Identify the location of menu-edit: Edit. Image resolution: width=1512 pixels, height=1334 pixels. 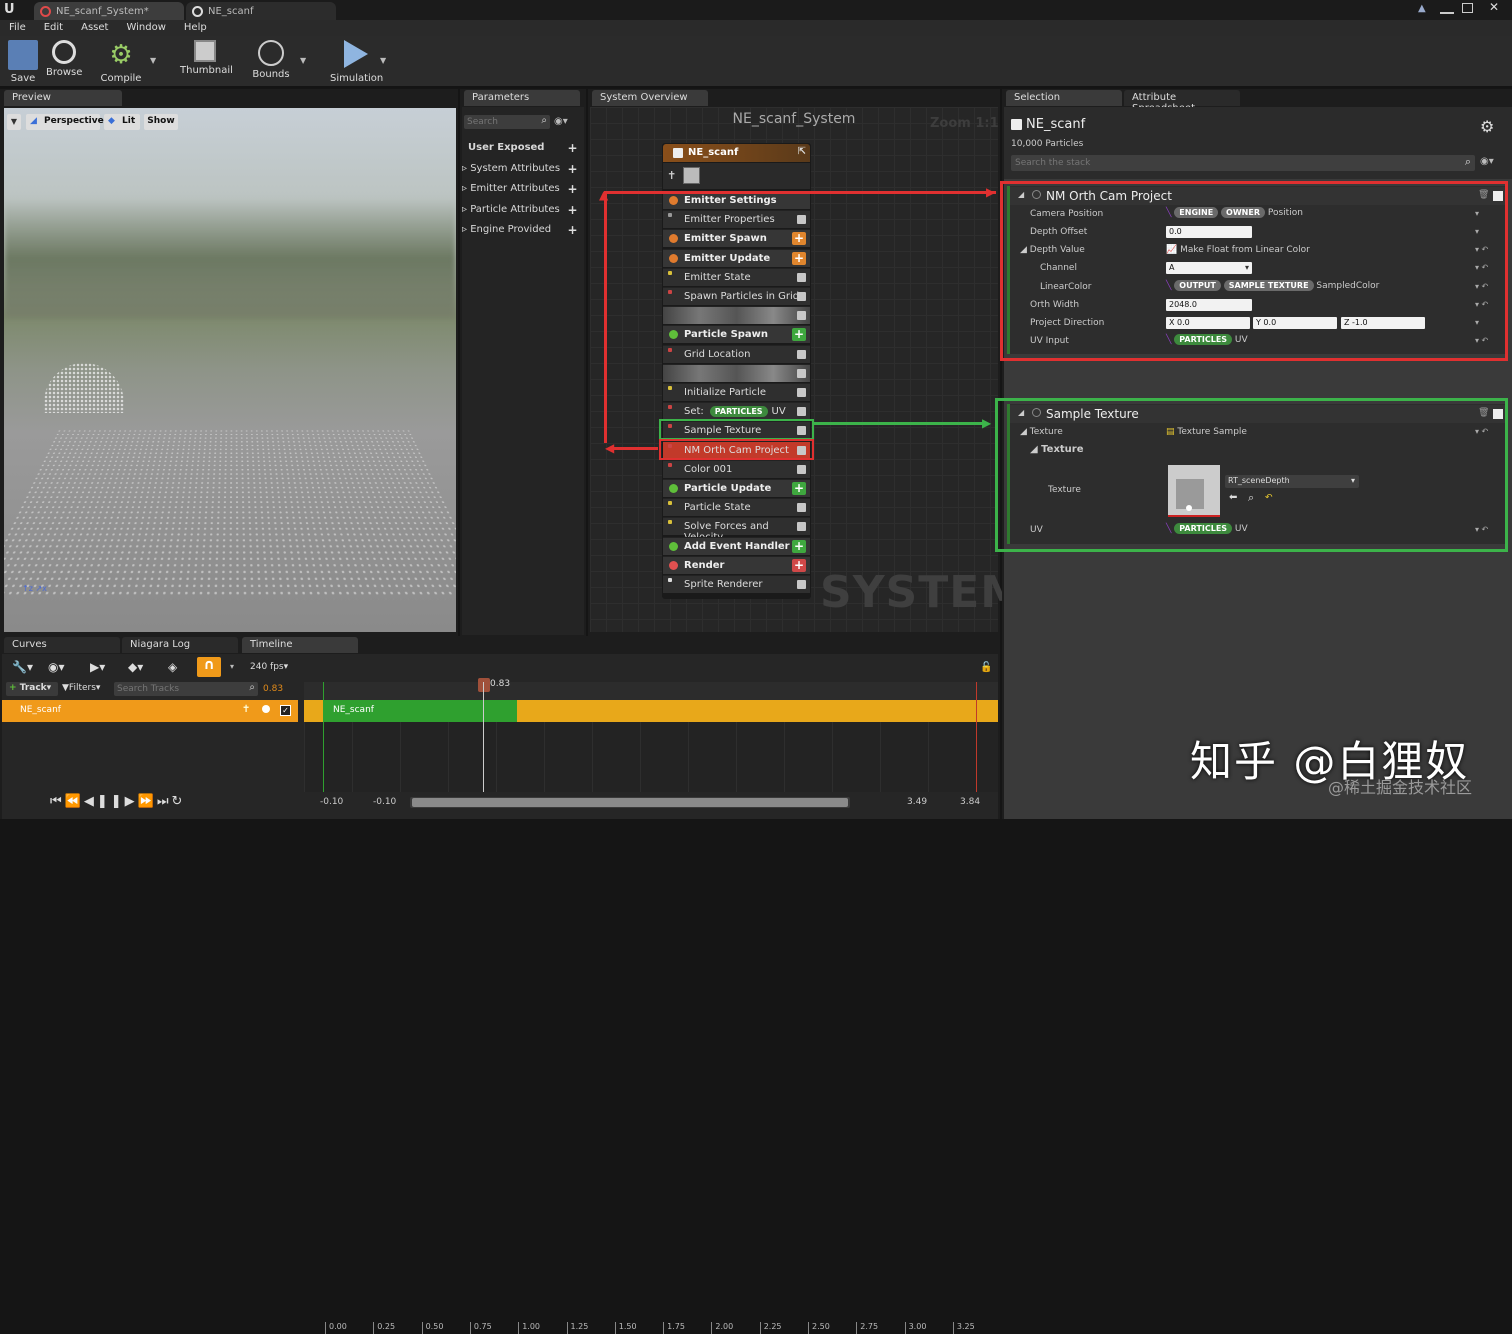
(53, 28).